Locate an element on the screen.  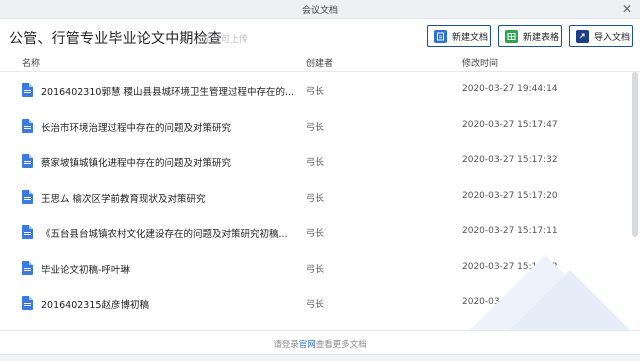
login-prompt-prefix: 请登录 is located at coordinates (286, 345).